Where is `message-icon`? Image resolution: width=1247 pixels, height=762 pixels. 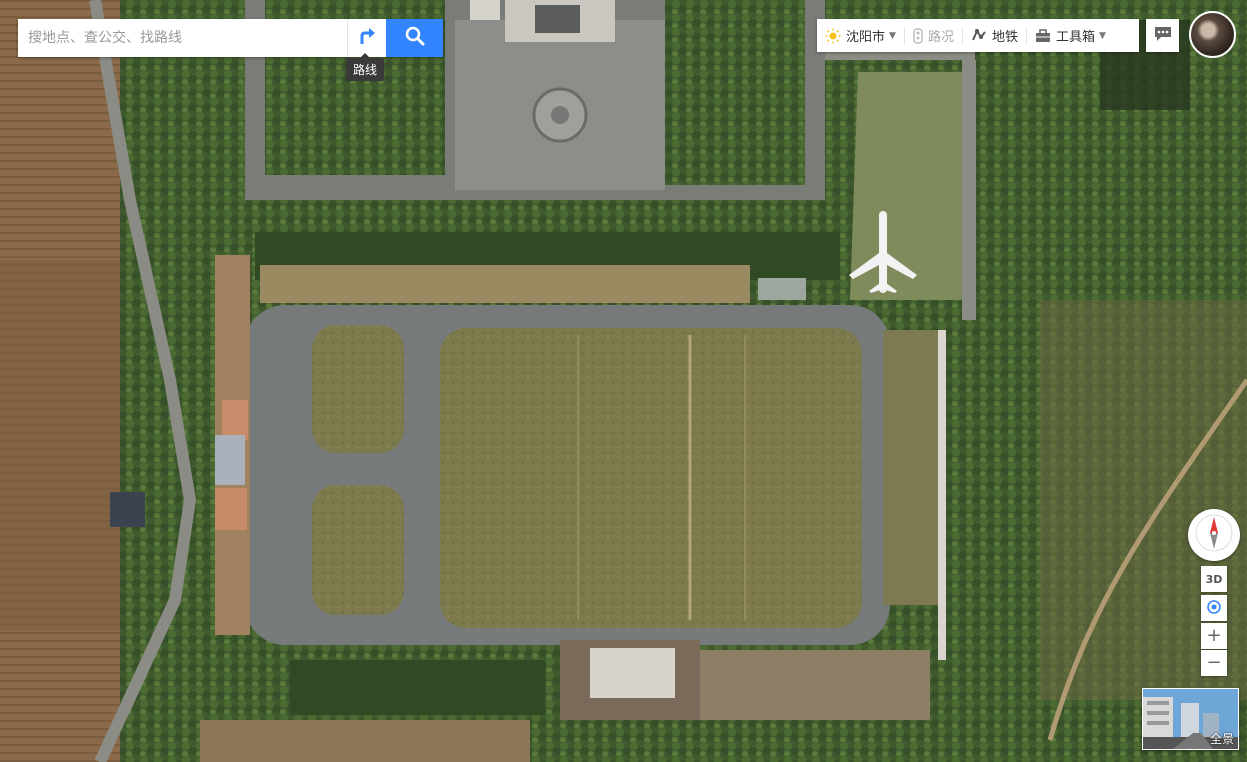
message-icon is located at coordinates (1163, 36).